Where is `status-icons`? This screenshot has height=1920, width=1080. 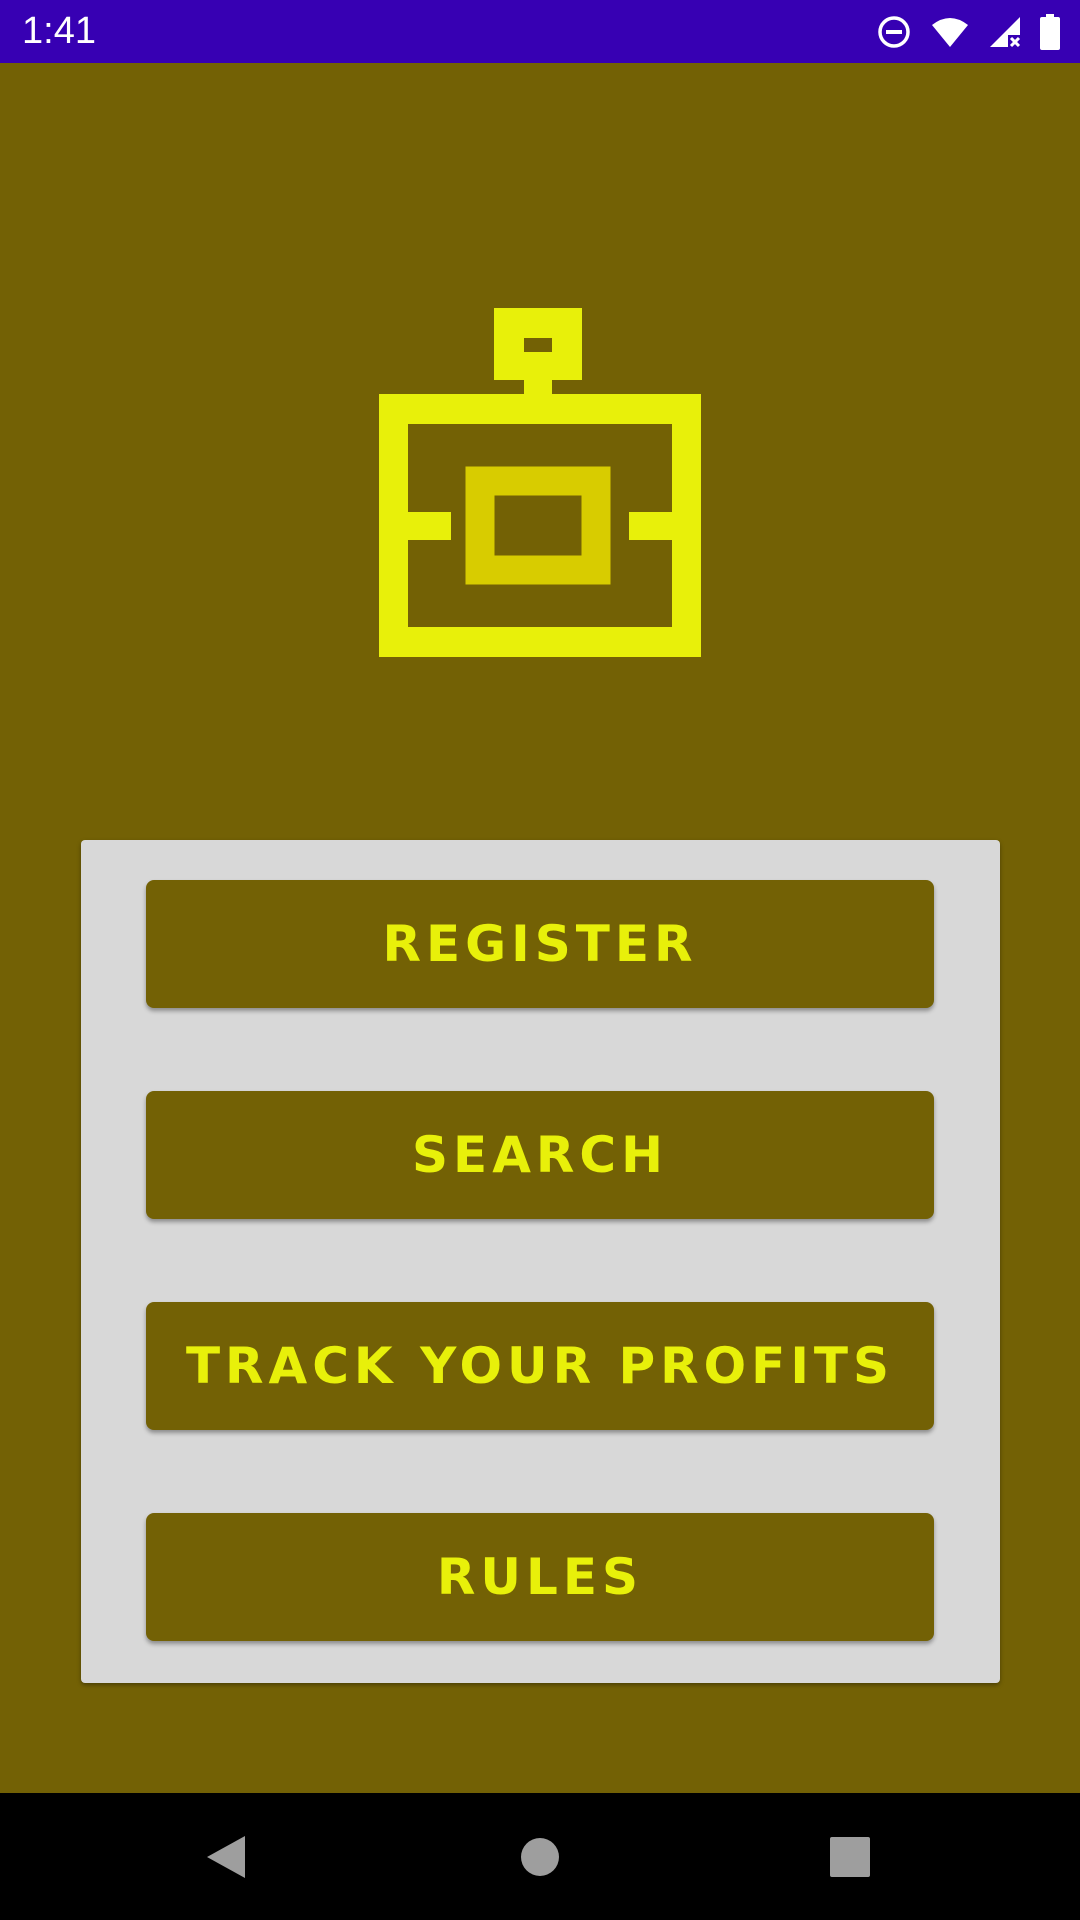
status-icons is located at coordinates (968, 32).